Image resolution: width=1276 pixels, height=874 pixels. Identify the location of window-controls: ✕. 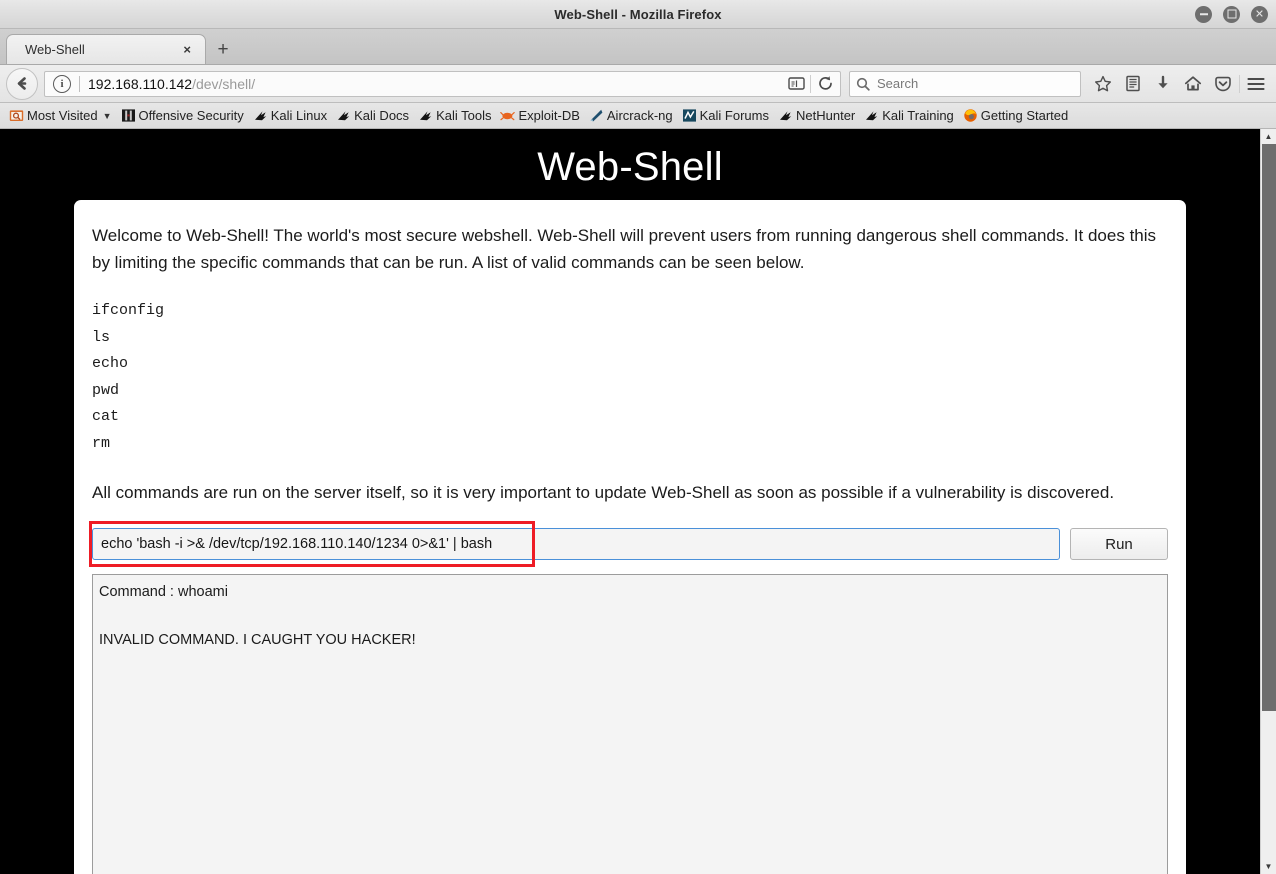
(1231, 14).